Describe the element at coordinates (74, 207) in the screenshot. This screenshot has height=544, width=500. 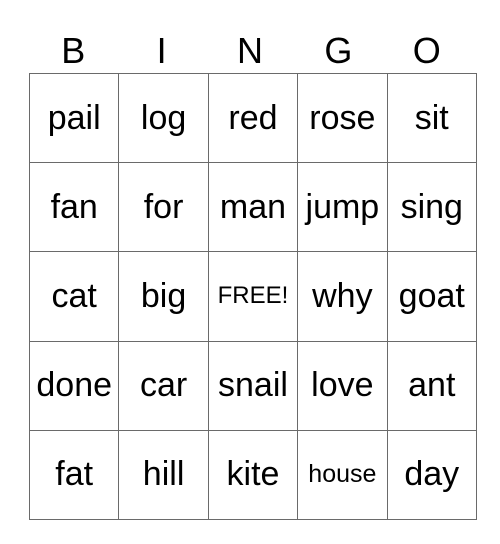
I see `bingo-cell: fan` at that location.